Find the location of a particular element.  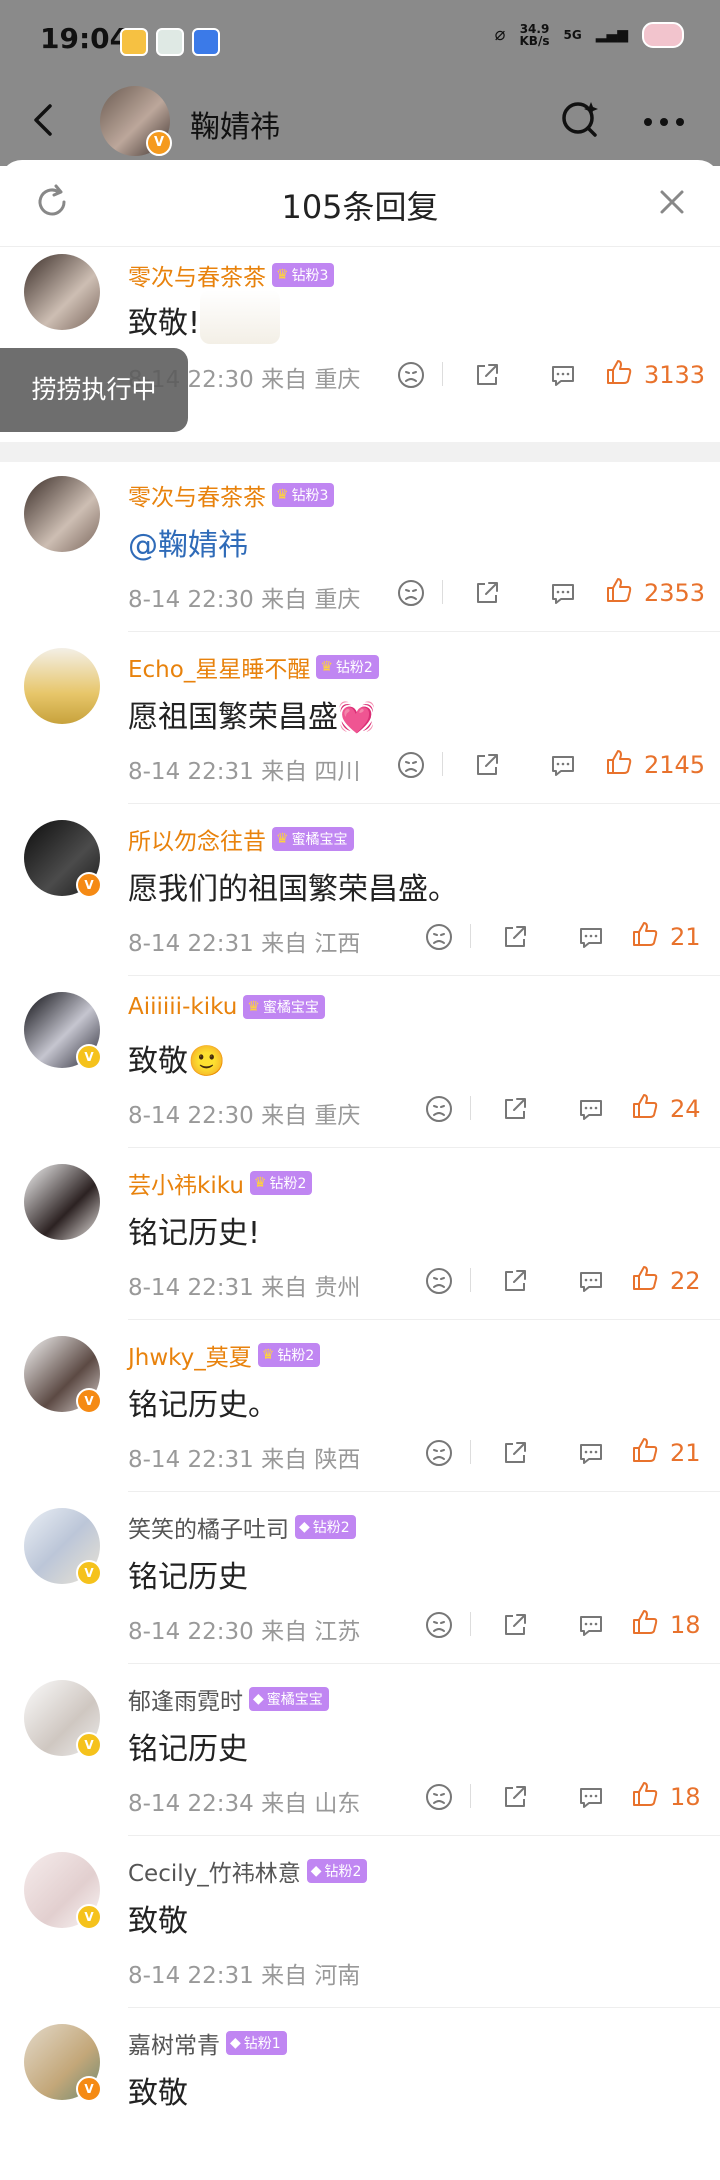

username: Jhwky_莫夏 is located at coordinates (190, 1355).